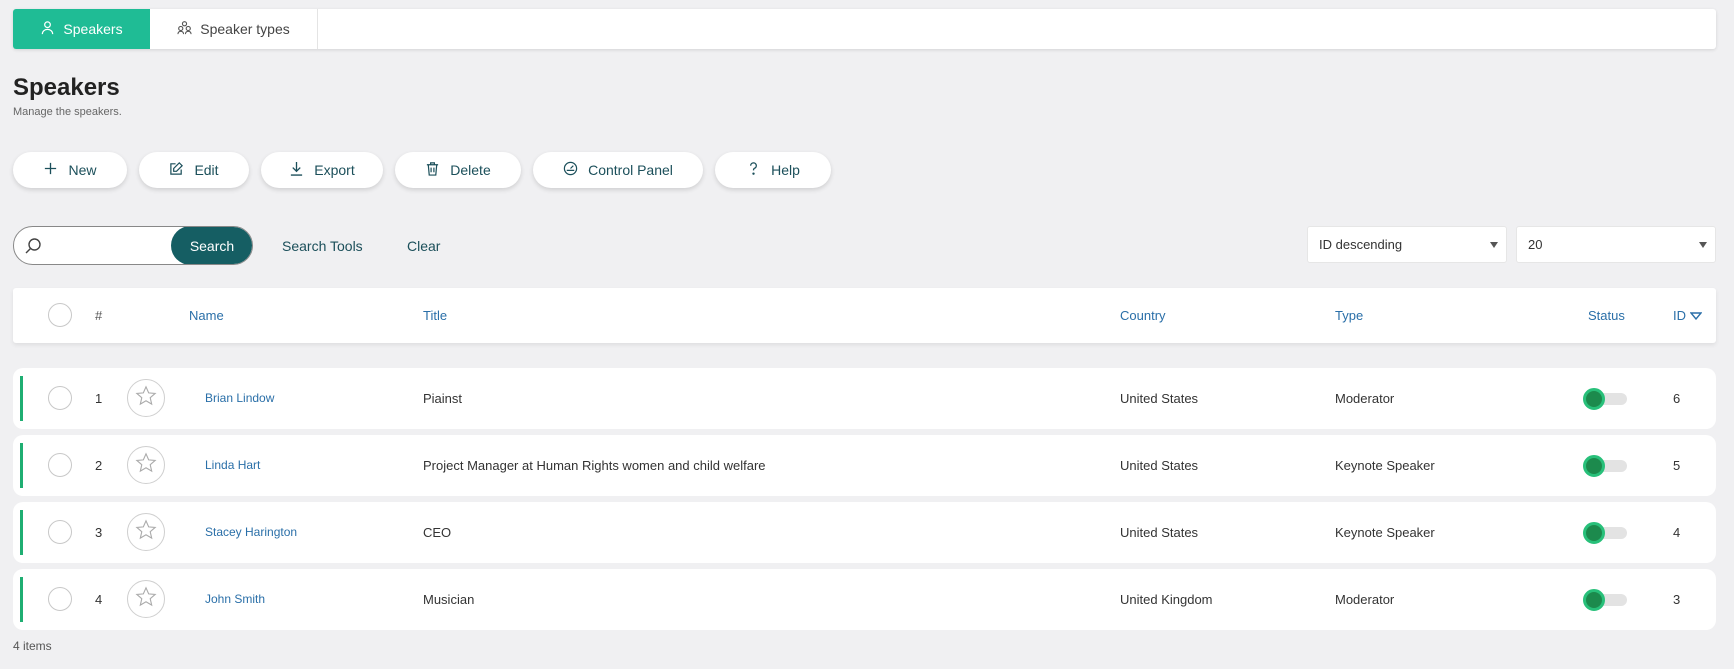 This screenshot has width=1734, height=669. What do you see at coordinates (1677, 465) in the screenshot?
I see `row-id: 5` at bounding box center [1677, 465].